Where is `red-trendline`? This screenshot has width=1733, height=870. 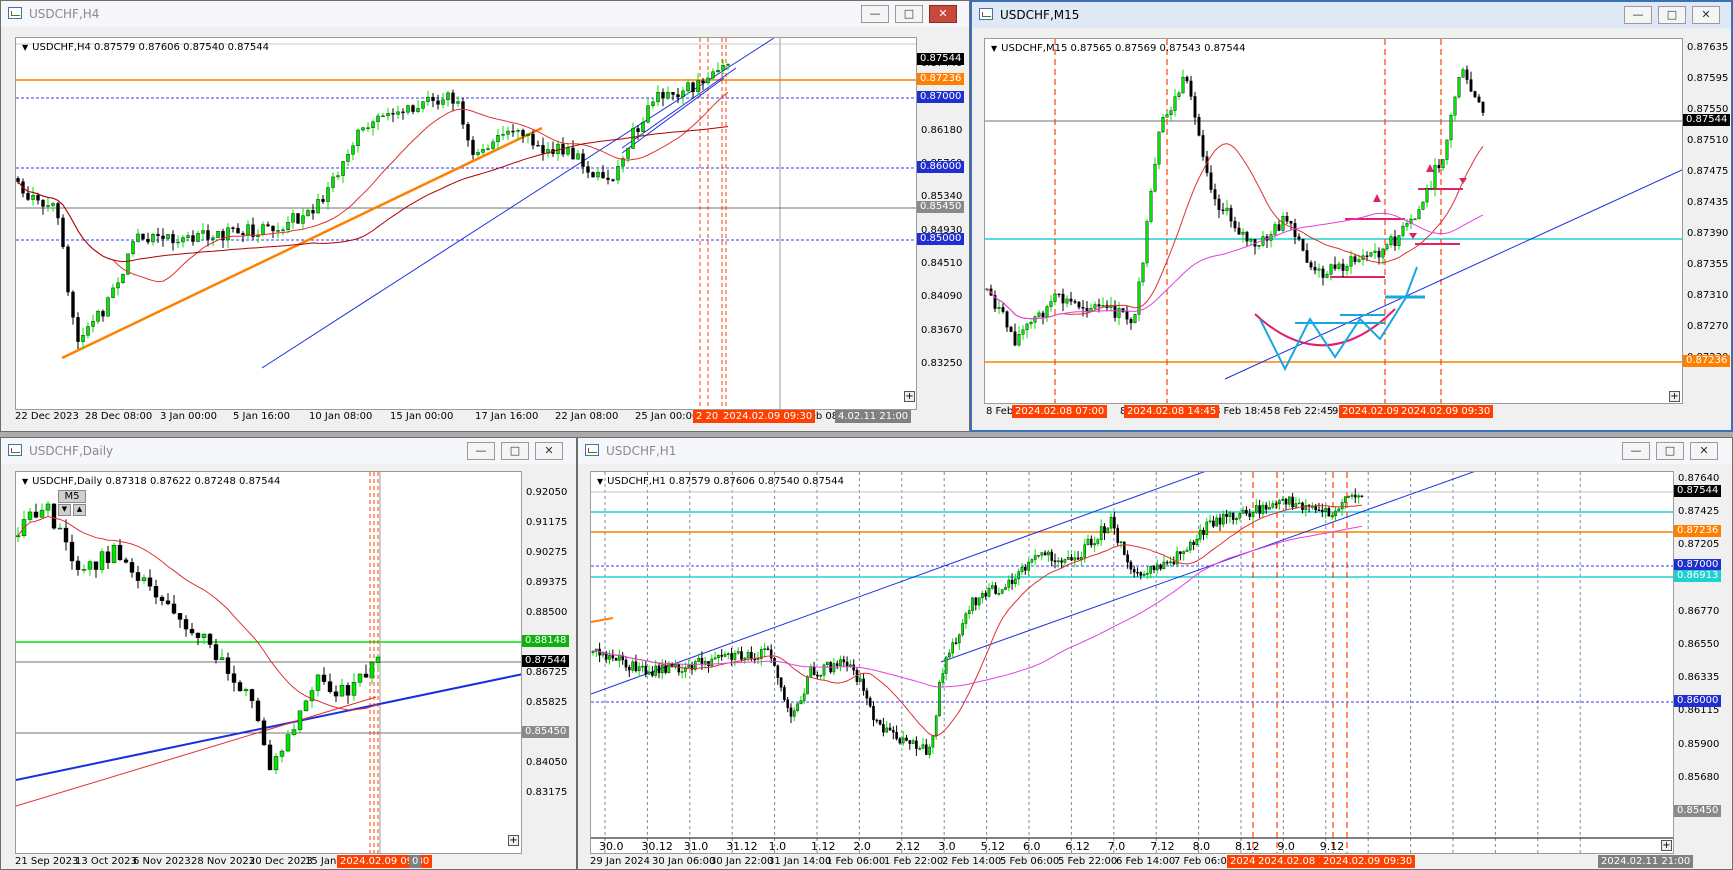
red-trendline is located at coordinates (196, 751).